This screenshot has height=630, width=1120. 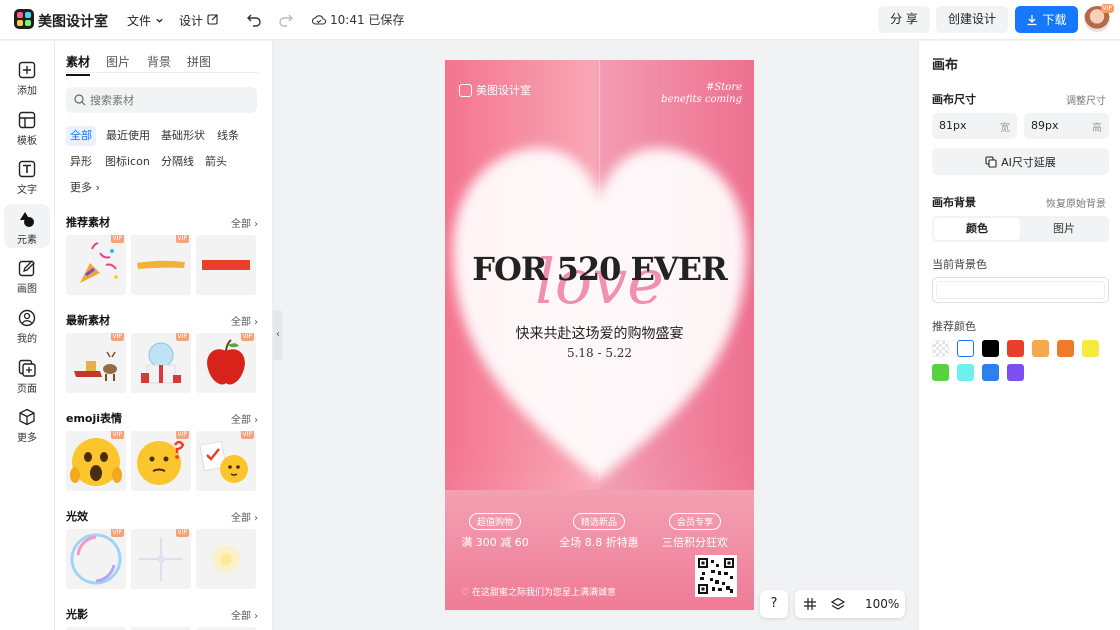 What do you see at coordinates (1076, 202) in the screenshot?
I see `reset-bg-link: 恢复原始背景` at bounding box center [1076, 202].